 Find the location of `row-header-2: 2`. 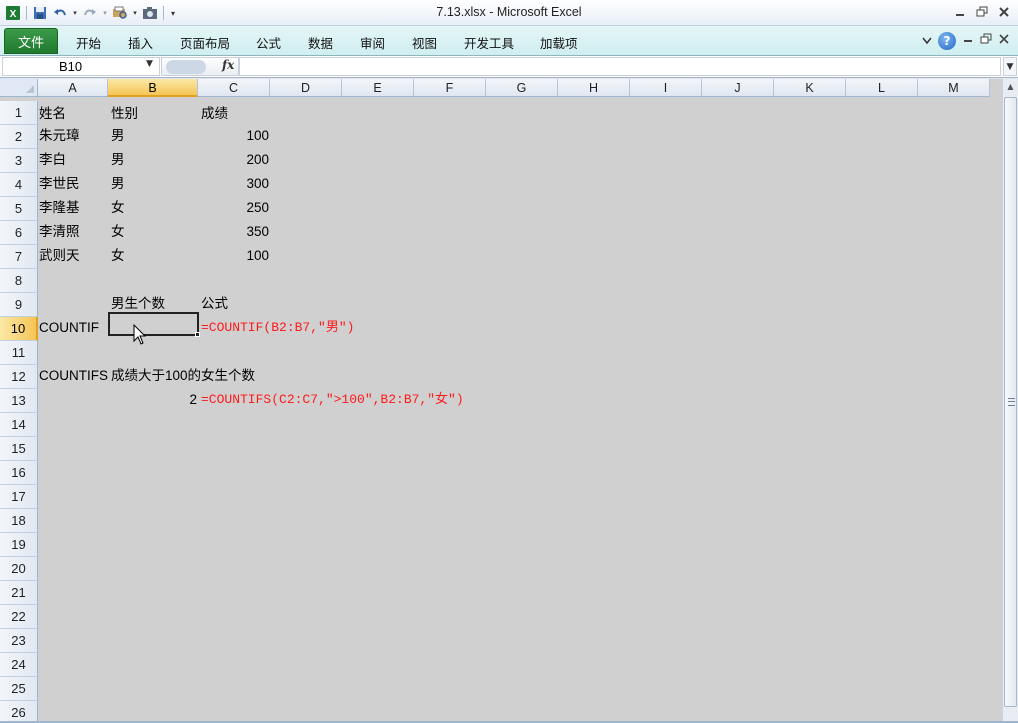

row-header-2: 2 is located at coordinates (19, 137).